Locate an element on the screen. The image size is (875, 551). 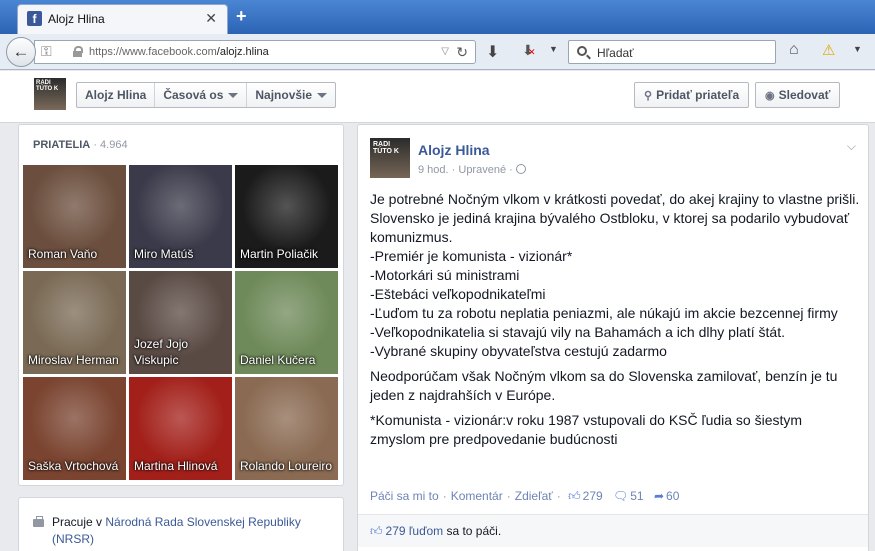
friend-tile: Martin Poliačik is located at coordinates (286, 216).